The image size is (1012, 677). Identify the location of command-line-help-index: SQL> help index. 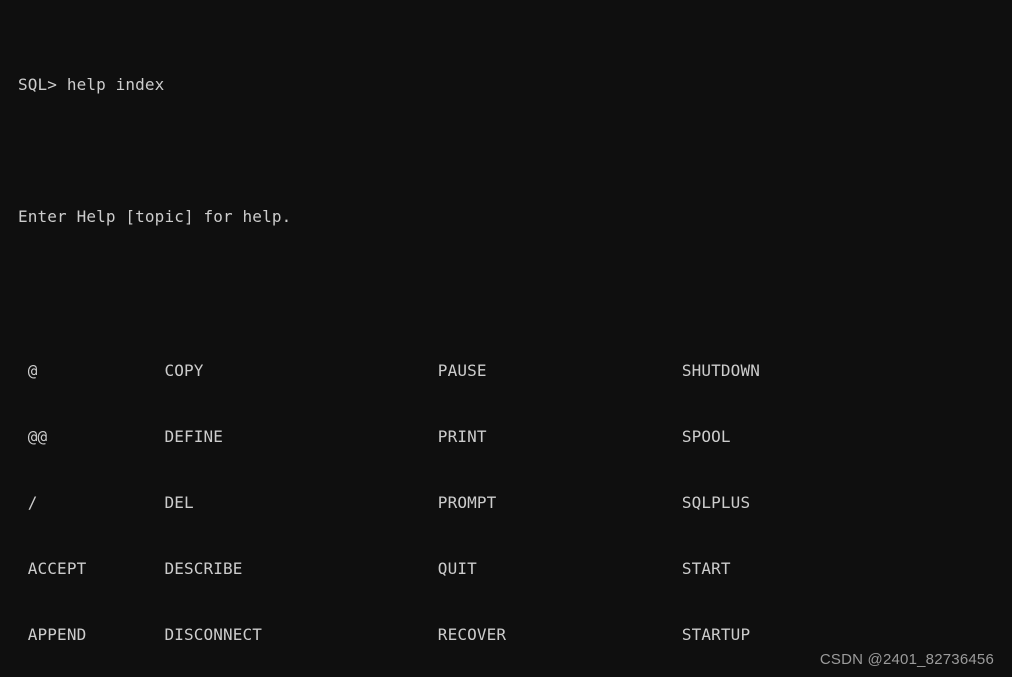
(91, 84).